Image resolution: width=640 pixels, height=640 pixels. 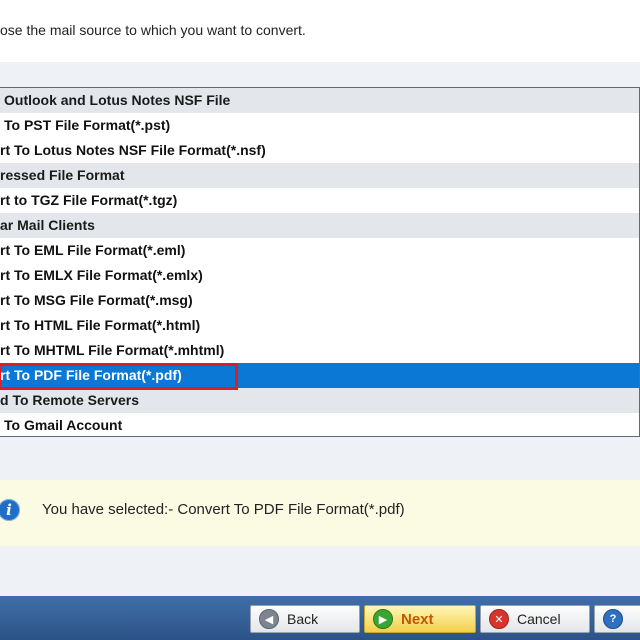 What do you see at coordinates (319, 424) in the screenshot?
I see `list-item: To Gmail Account` at bounding box center [319, 424].